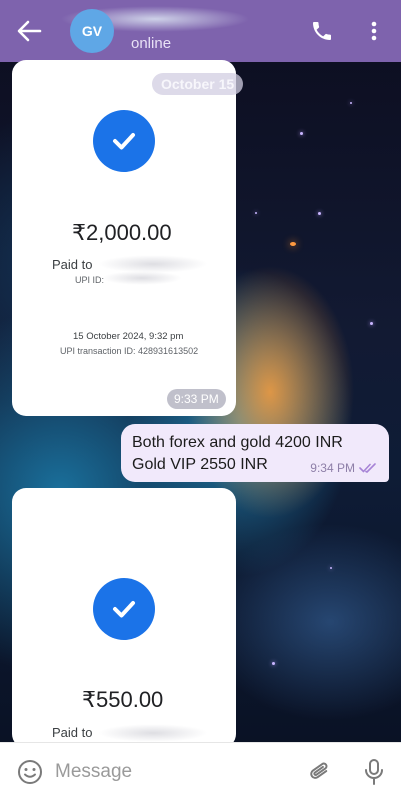 The width and height of the screenshot is (401, 800). Describe the element at coordinates (151, 43) in the screenshot. I see `contact-status: online` at that location.